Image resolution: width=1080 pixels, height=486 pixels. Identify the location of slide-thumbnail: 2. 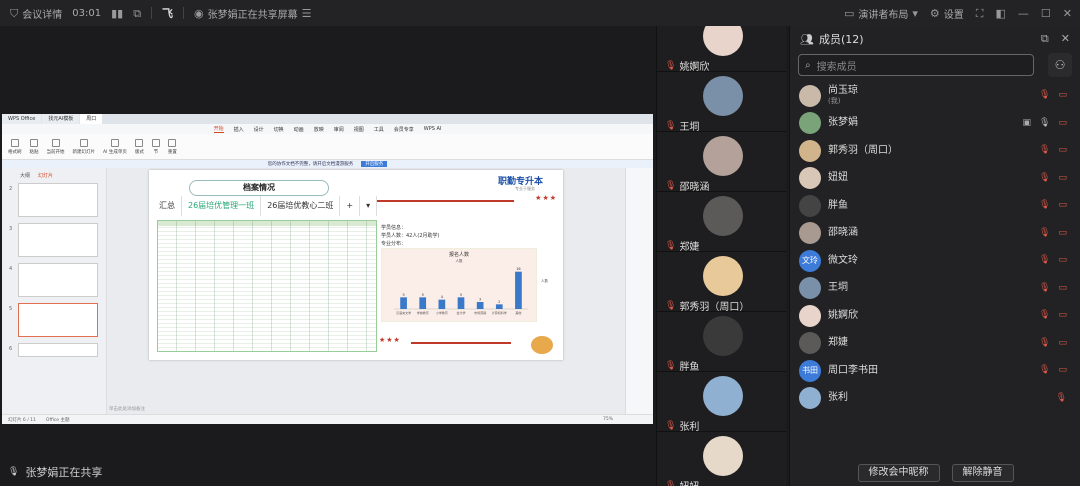
(53, 200).